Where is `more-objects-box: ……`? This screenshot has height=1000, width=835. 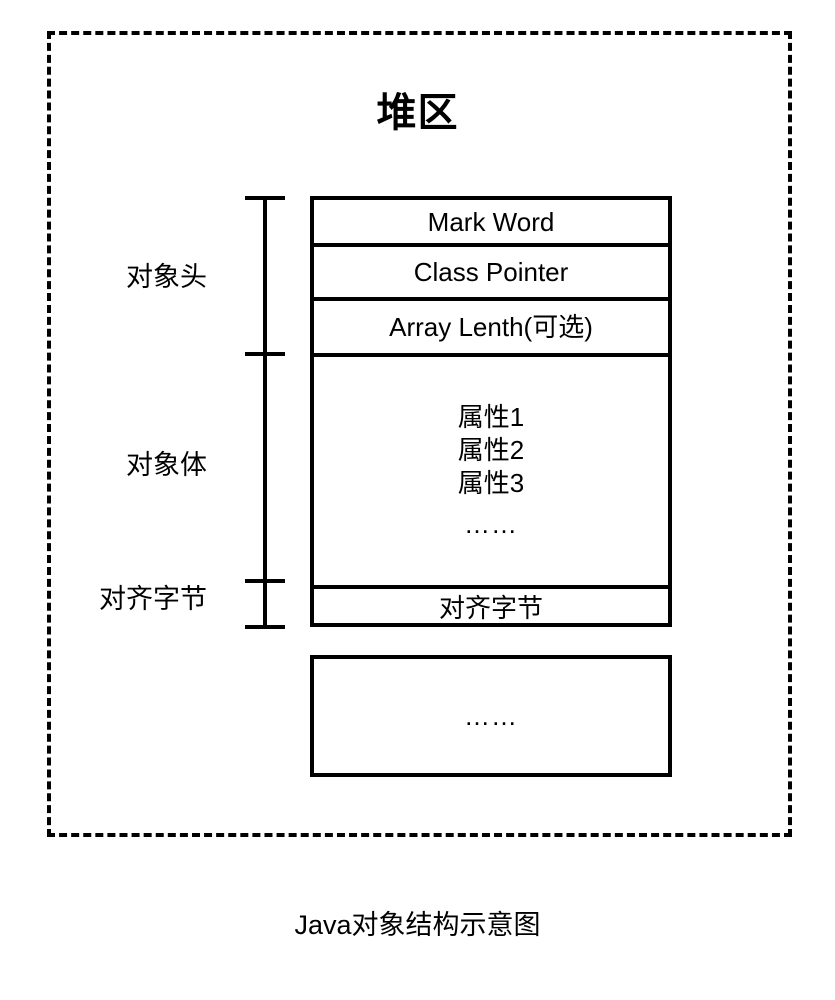 more-objects-box: …… is located at coordinates (491, 716).